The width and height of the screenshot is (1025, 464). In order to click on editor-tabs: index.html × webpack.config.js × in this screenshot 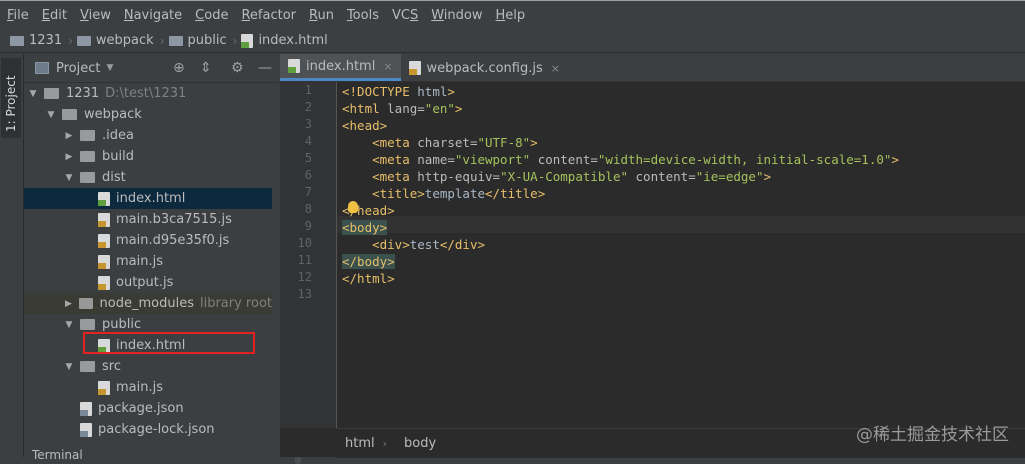, I will do `click(652, 68)`.